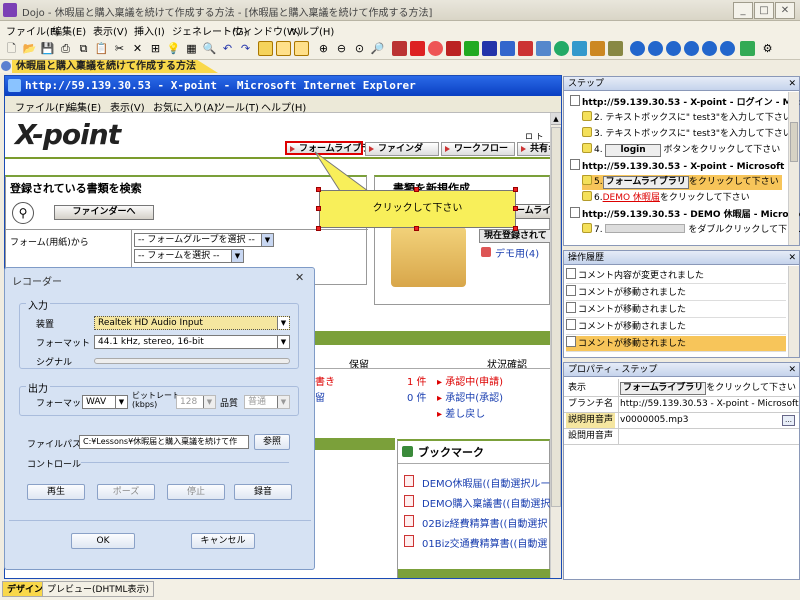  Describe the element at coordinates (115, 66) in the screenshot. I see `document-tab: 休暇届と購入稟議を続けて作成する方法` at that location.